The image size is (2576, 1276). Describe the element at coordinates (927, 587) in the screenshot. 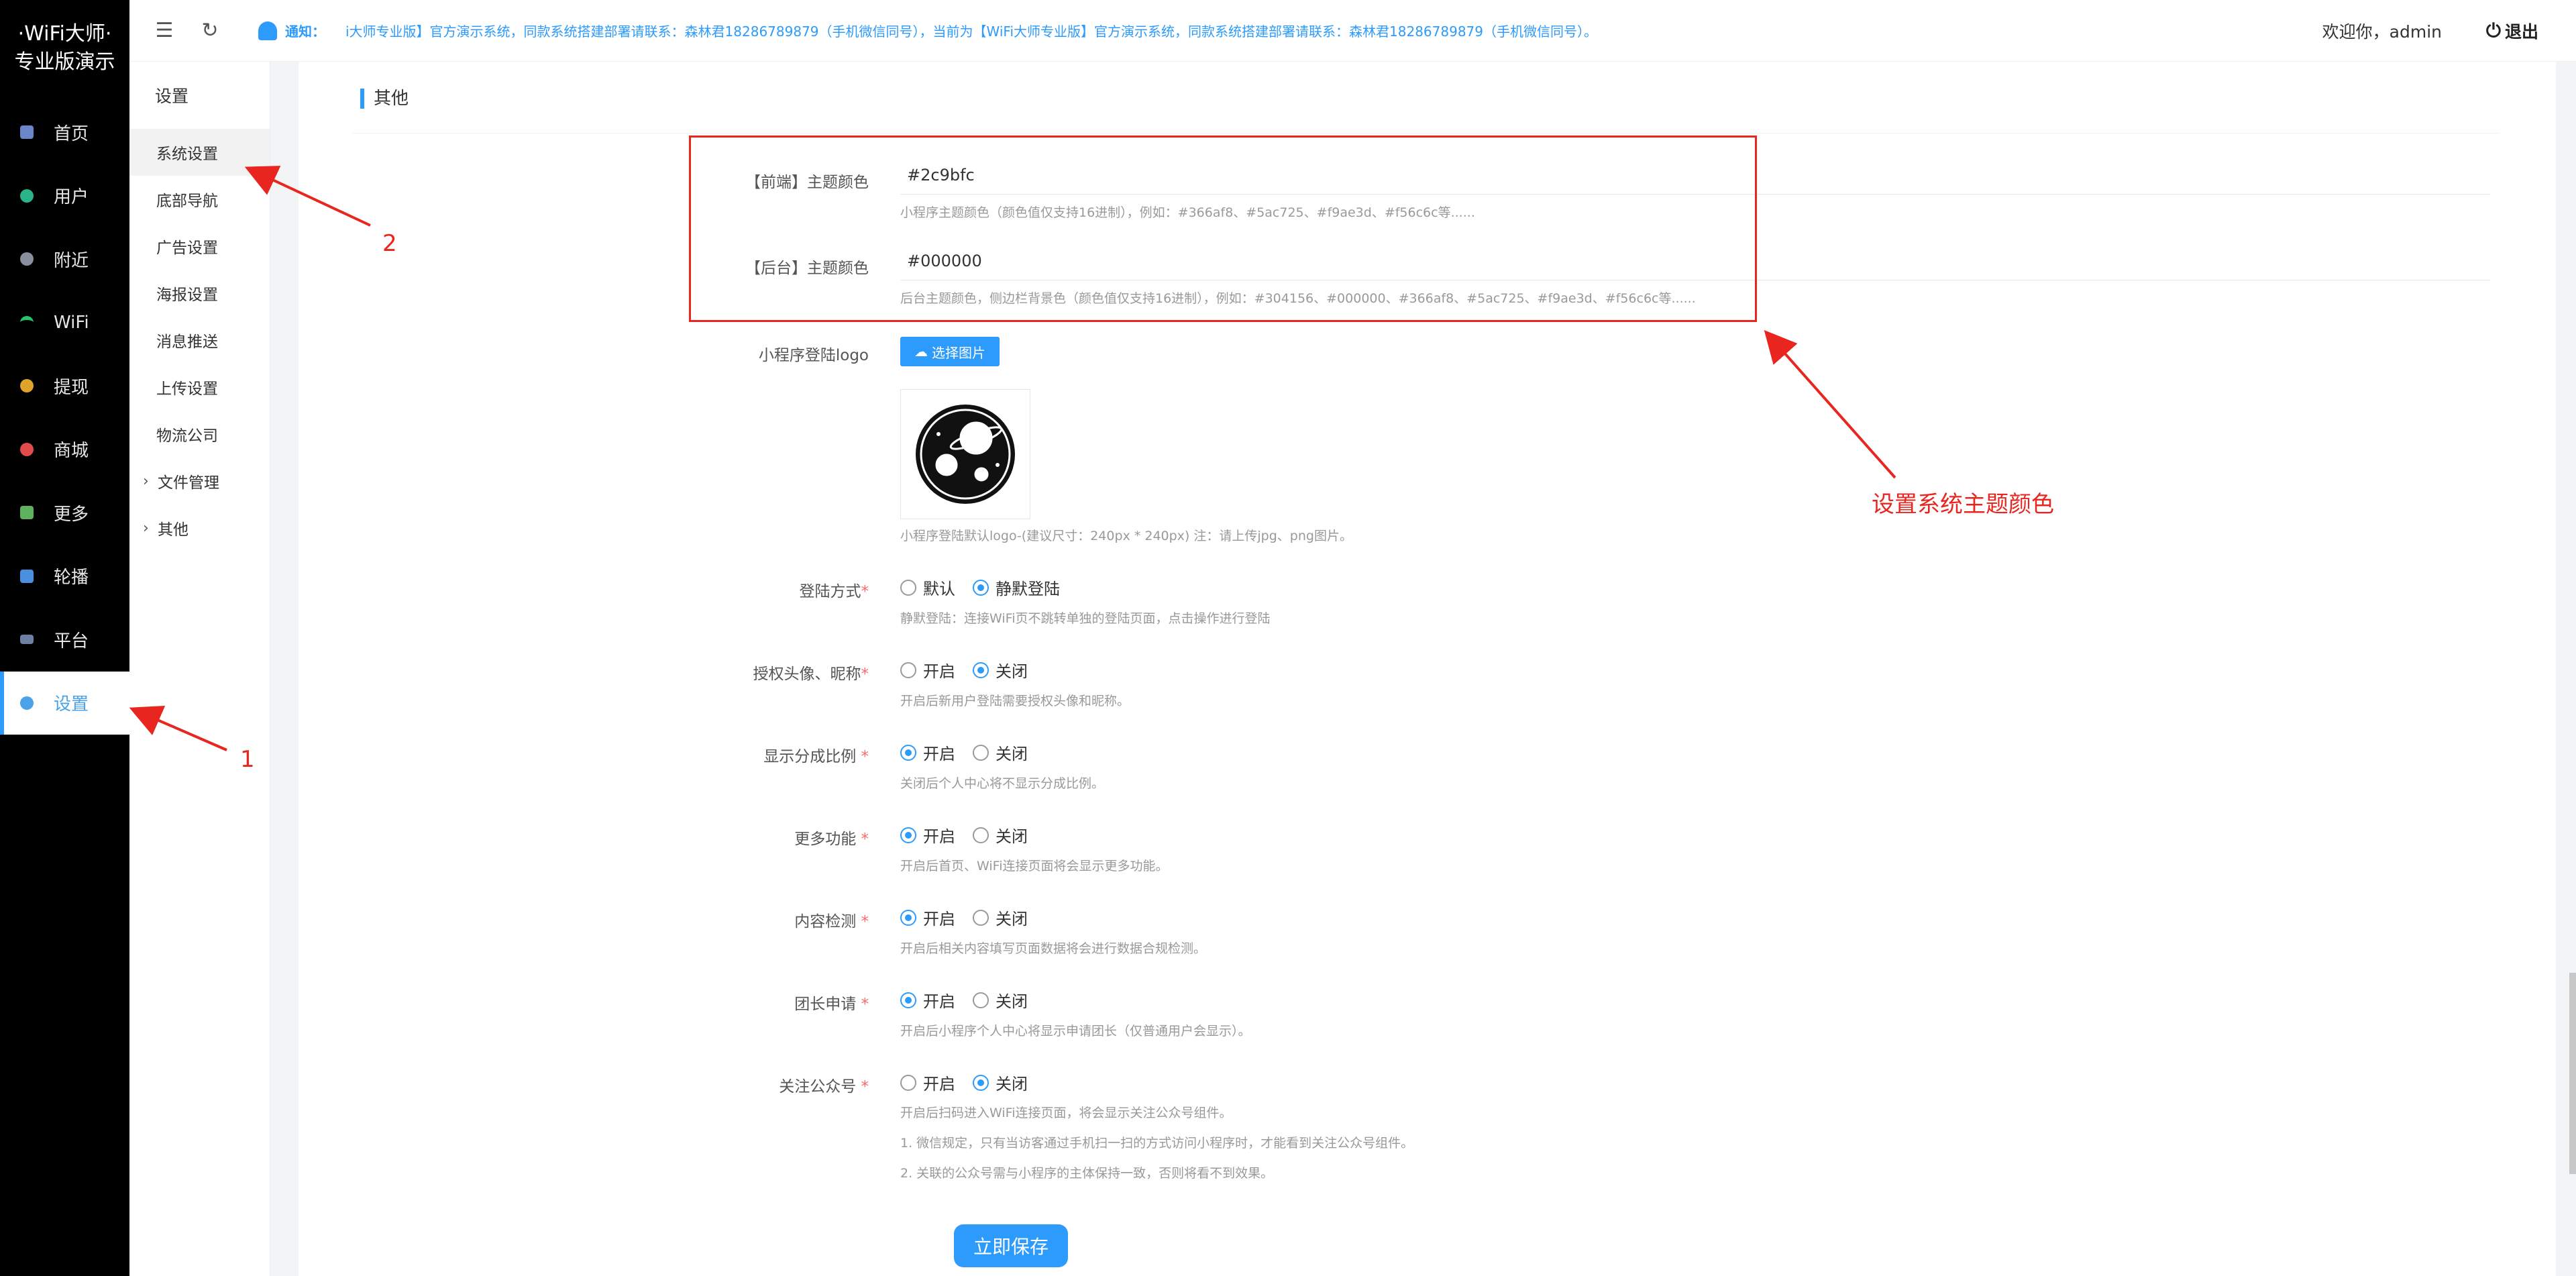

I see `login-mode-default-radio: 默认` at that location.